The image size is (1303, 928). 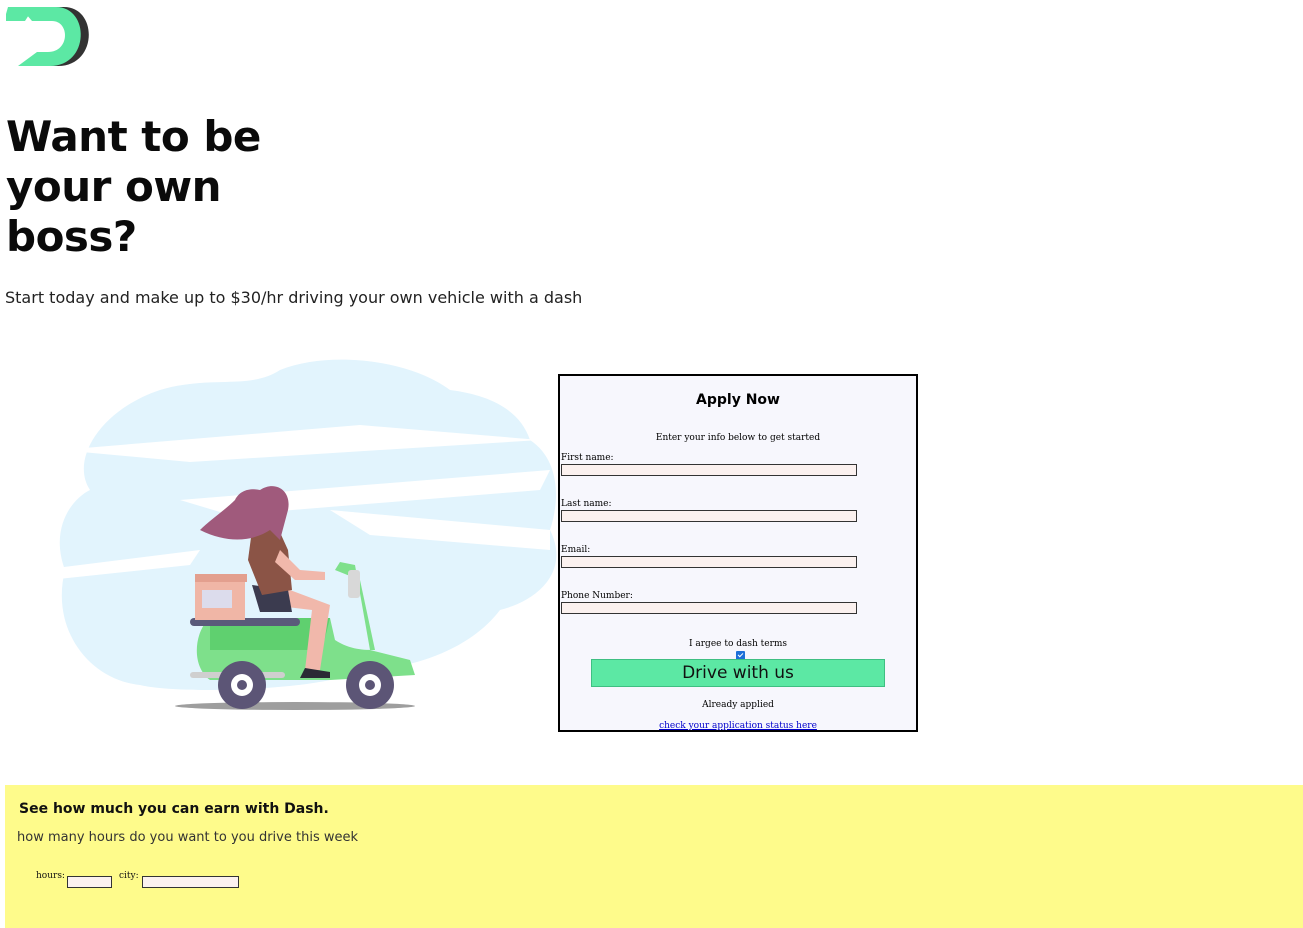 What do you see at coordinates (89, 882) in the screenshot?
I see `hours-input` at bounding box center [89, 882].